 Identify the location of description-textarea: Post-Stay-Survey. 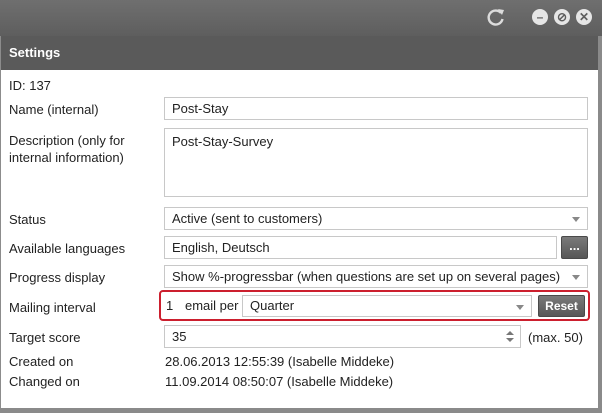
(376, 162).